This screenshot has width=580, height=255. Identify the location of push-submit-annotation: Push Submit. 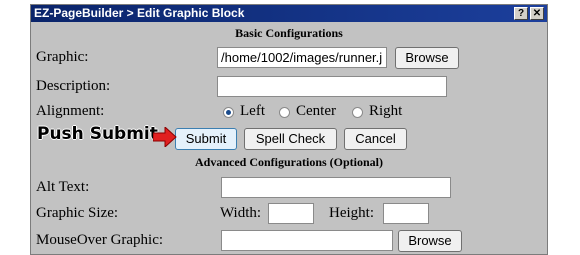
(97, 134).